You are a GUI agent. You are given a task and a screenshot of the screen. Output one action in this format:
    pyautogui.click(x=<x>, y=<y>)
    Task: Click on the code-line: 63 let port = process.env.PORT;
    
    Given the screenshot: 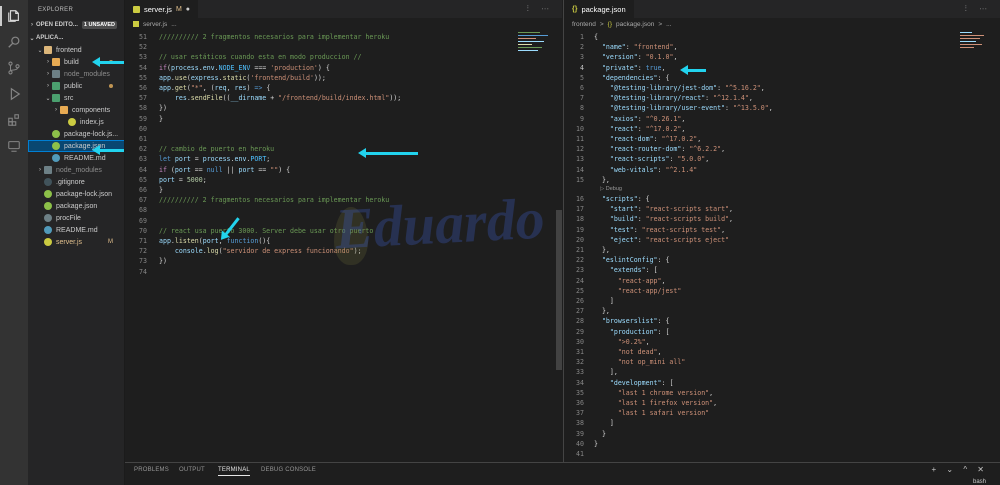 What is the action you would take?
    pyautogui.click(x=343, y=159)
    